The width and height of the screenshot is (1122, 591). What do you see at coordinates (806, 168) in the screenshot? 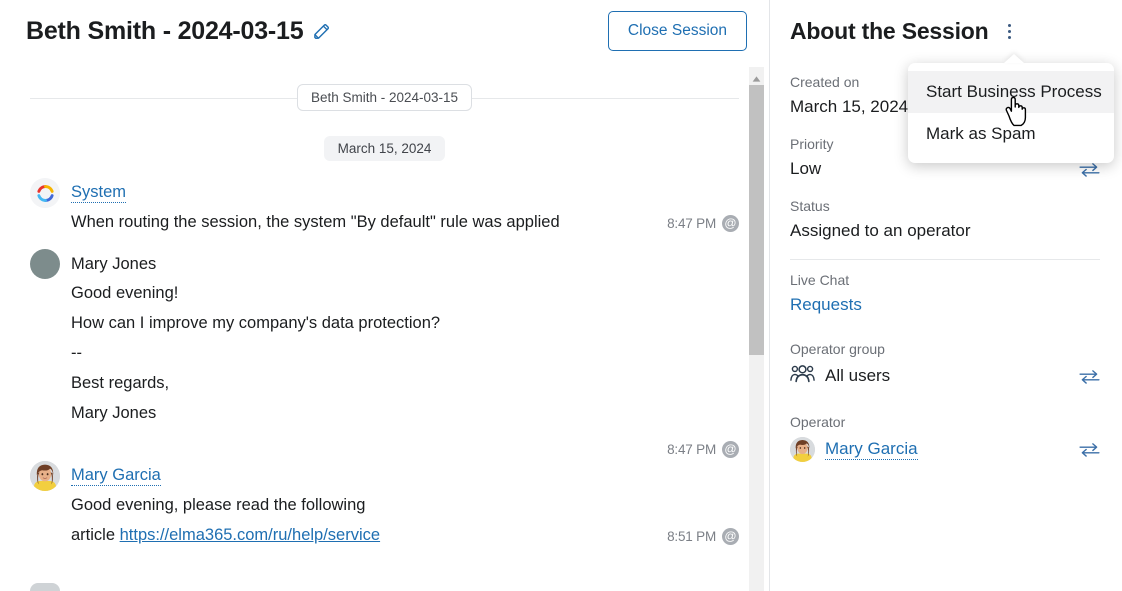
I see `field-value: Low` at bounding box center [806, 168].